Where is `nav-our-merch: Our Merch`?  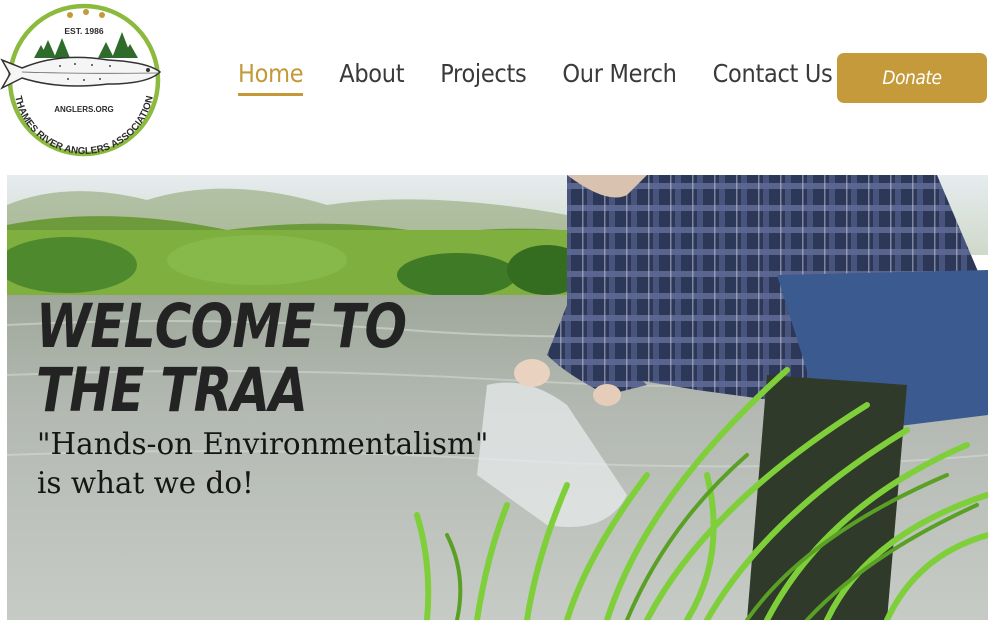 nav-our-merch: Our Merch is located at coordinates (619, 74).